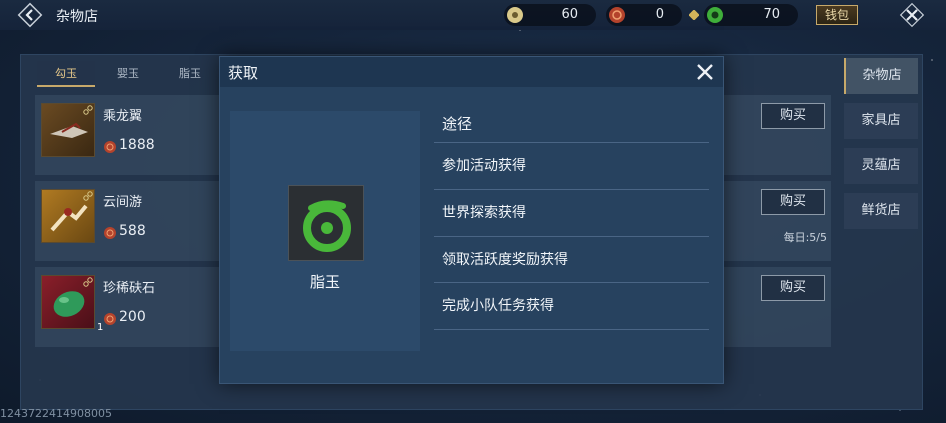  I want to click on shop-tab-spirit: 灵蕴店, so click(881, 166).